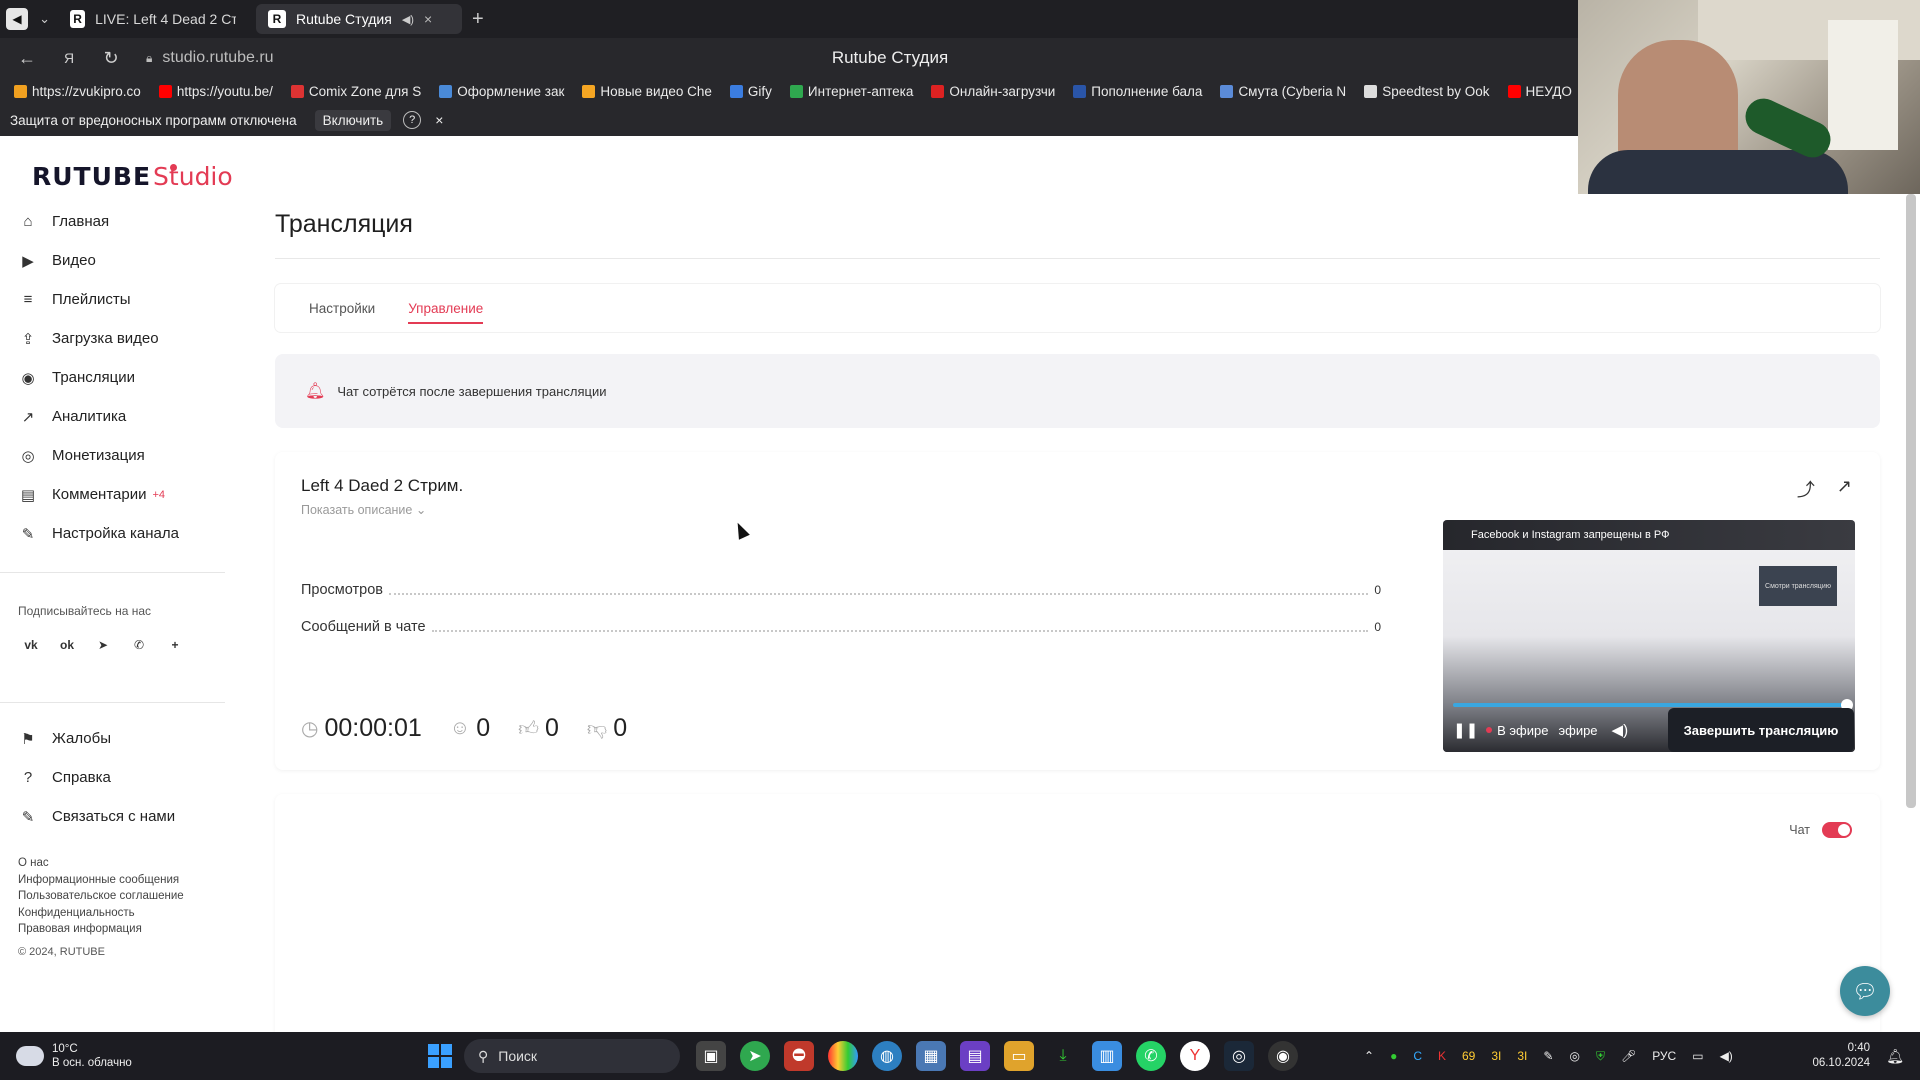 This screenshot has width=1920, height=1080. I want to click on url-field: 🔒︎ studio.rutube.ru, so click(210, 58).